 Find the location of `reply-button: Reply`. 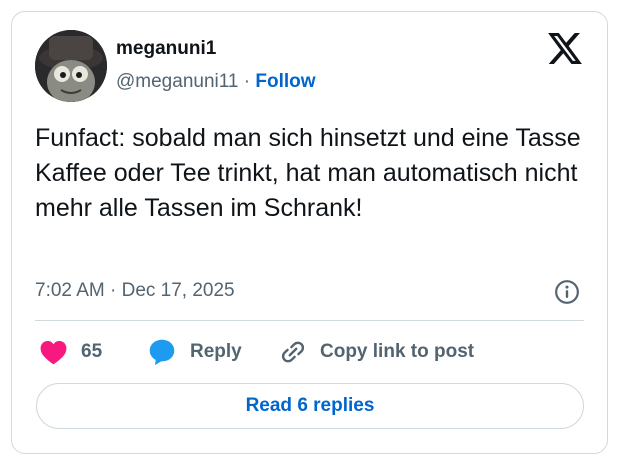

reply-button: Reply is located at coordinates (195, 352).